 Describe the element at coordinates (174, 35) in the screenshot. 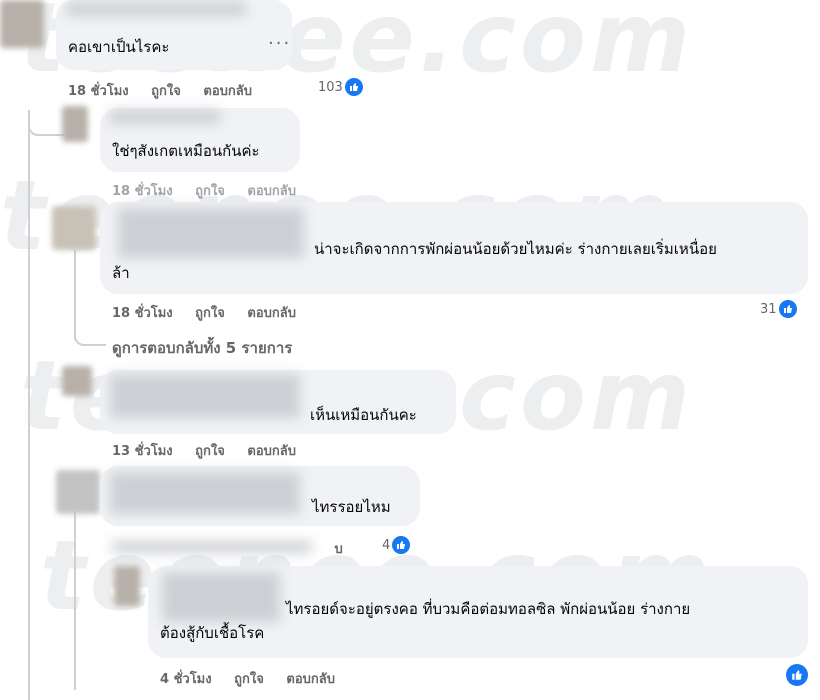

I see `comment-bubble: คอเขาเป็นไรคะ` at that location.